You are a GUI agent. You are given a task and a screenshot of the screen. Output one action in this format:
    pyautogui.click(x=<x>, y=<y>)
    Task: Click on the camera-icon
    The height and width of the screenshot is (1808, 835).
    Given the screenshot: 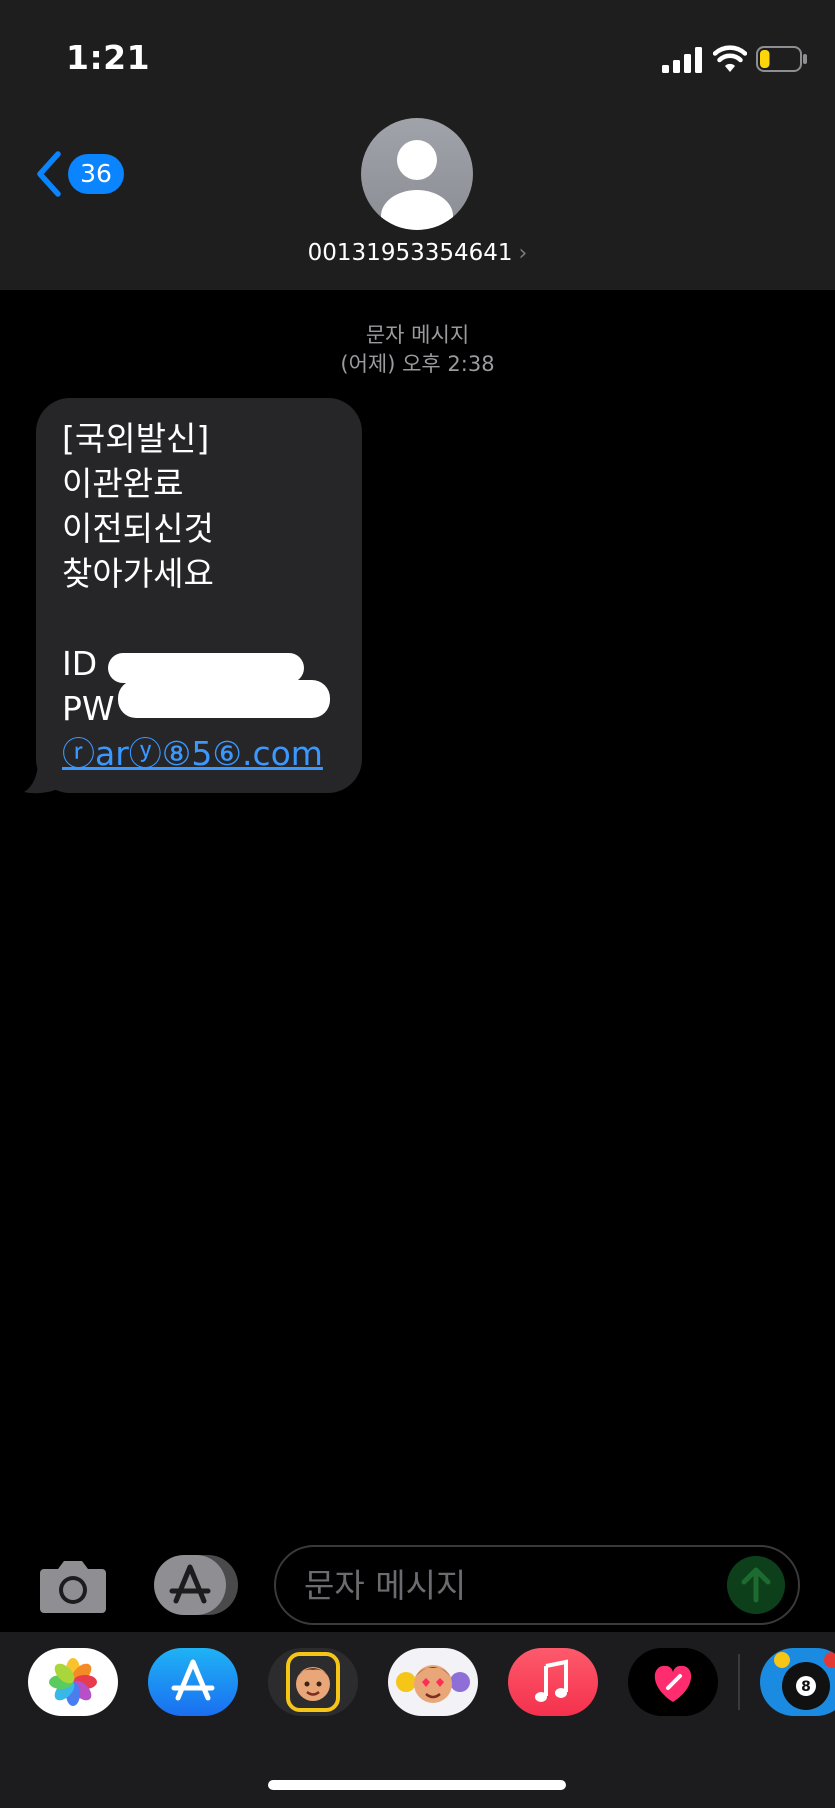 What is the action you would take?
    pyautogui.click(x=73, y=1585)
    